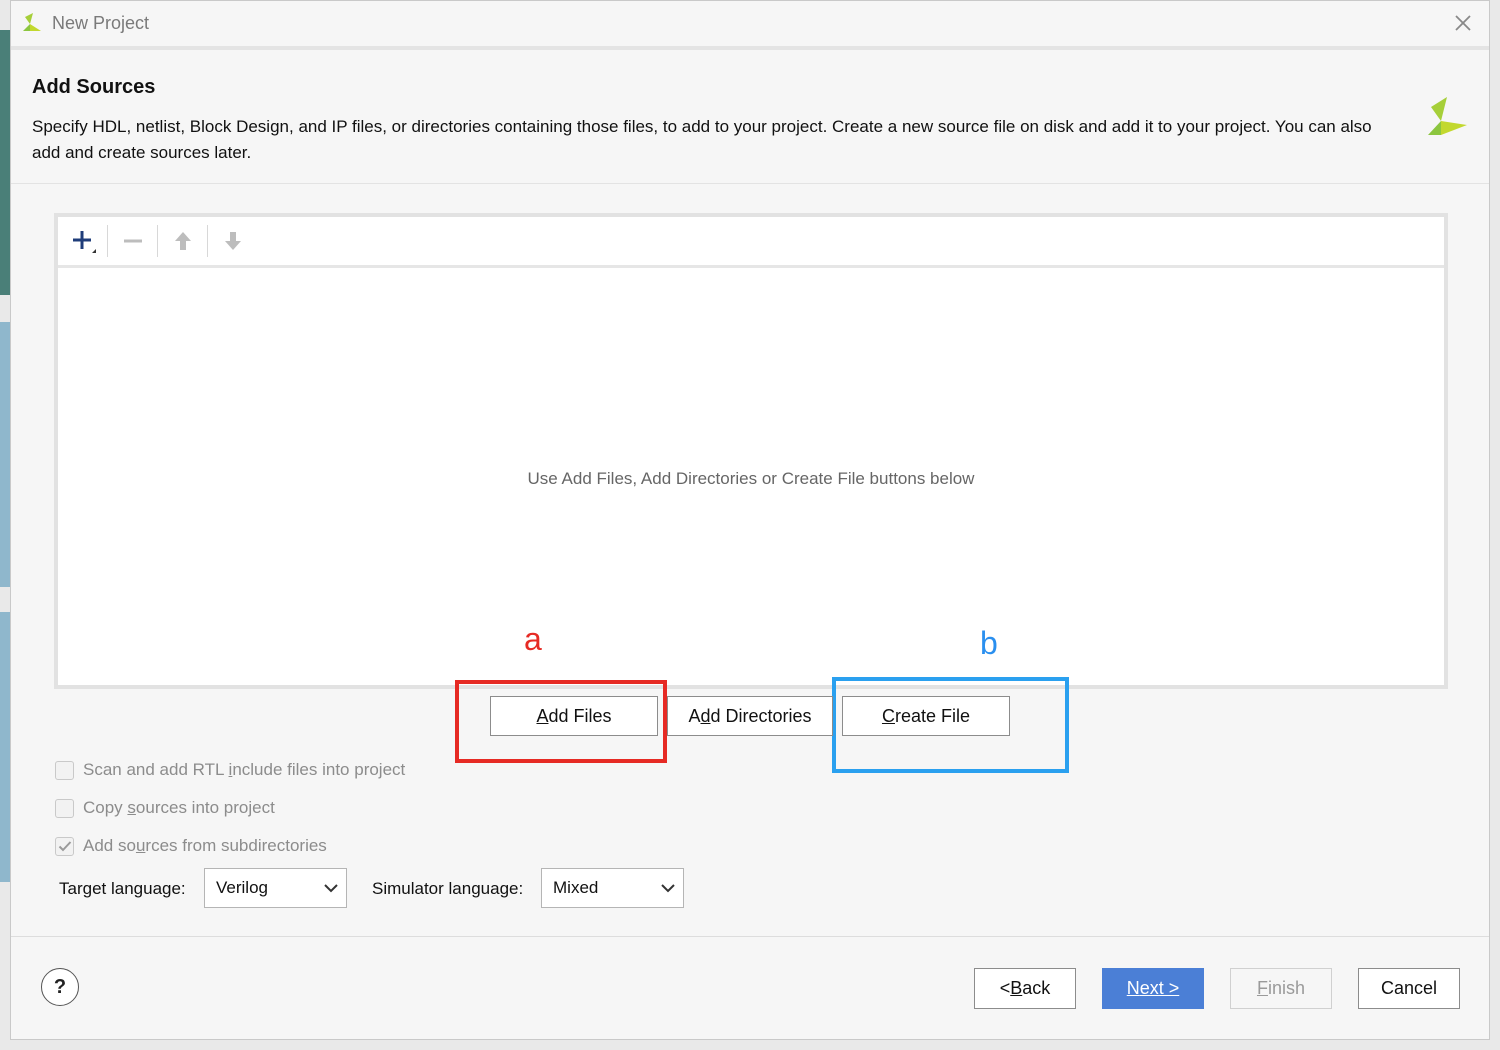 This screenshot has height=1050, width=1500. What do you see at coordinates (533, 639) in the screenshot?
I see `annotation-label-a: a` at bounding box center [533, 639].